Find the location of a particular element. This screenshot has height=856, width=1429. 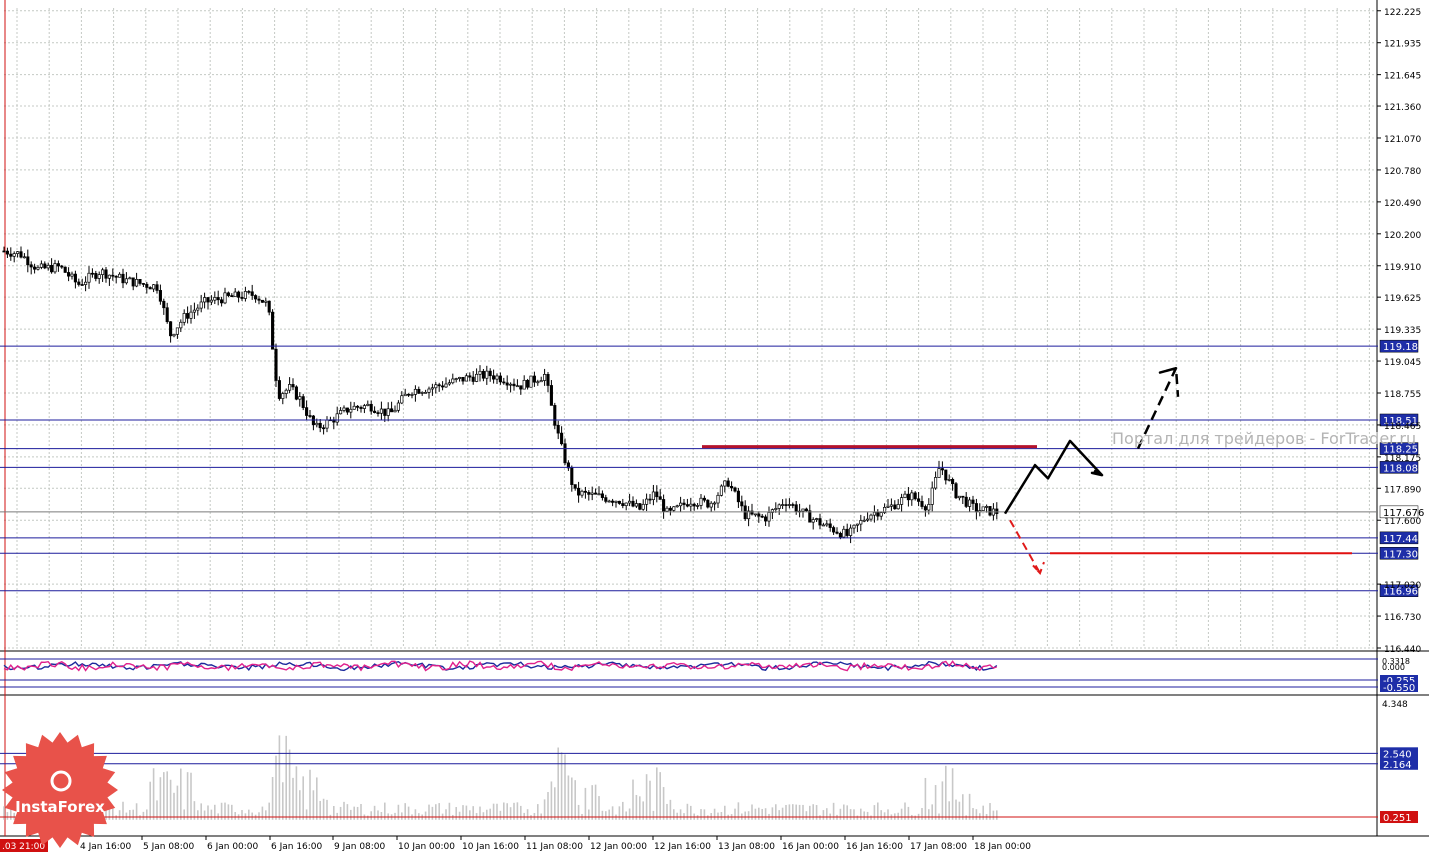

watermark: Портал для трейдеров - ForTrader.ru is located at coordinates (1264, 438).